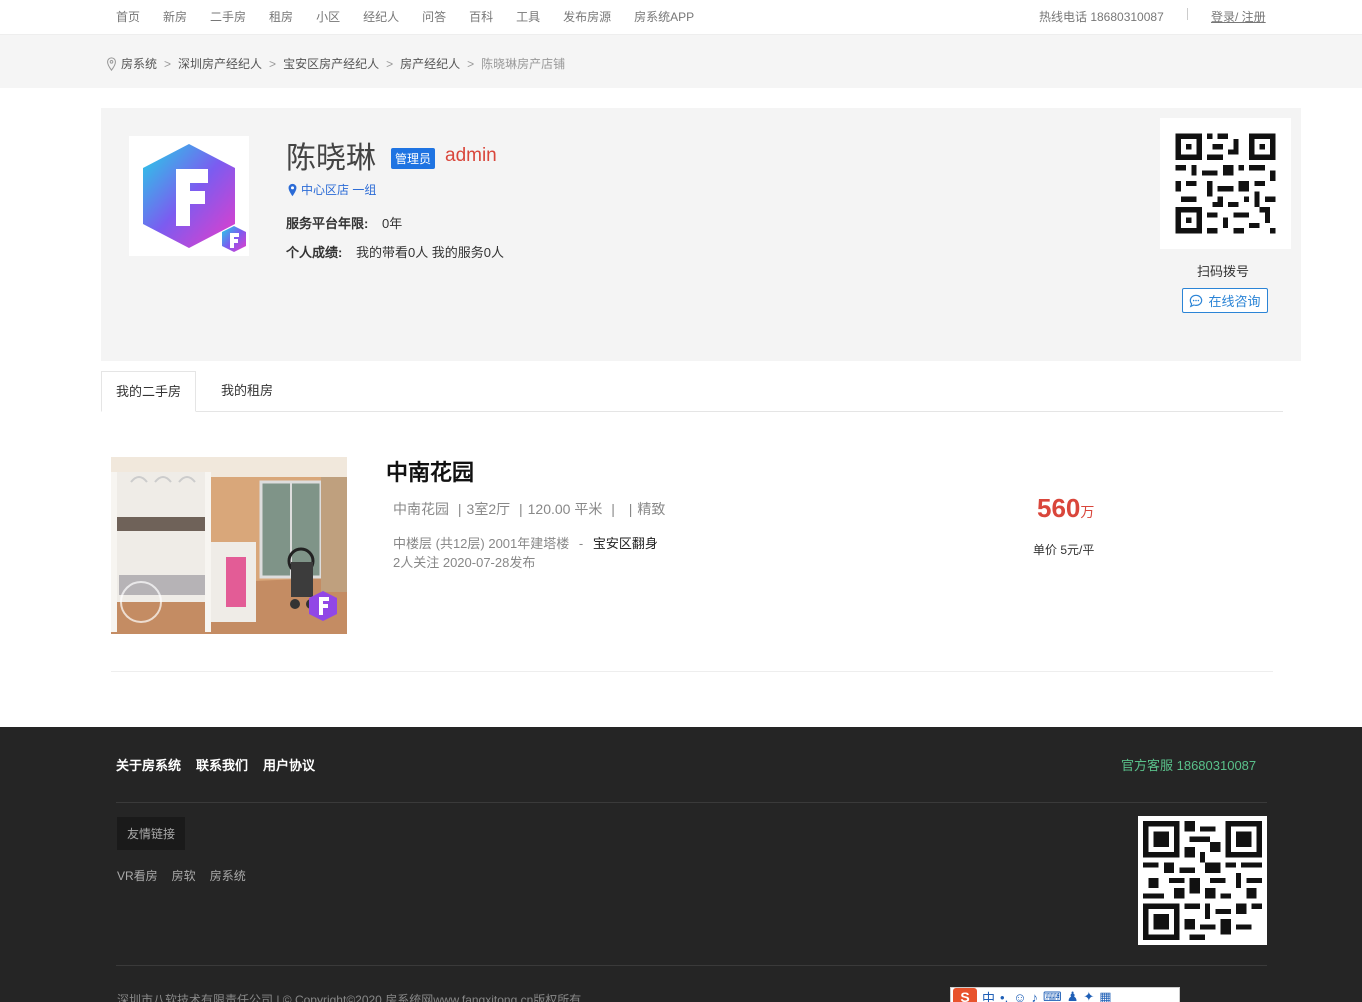 Image resolution: width=1362 pixels, height=1002 pixels. Describe the element at coordinates (1019, 996) in the screenshot. I see `emoji-icon: ☺` at that location.